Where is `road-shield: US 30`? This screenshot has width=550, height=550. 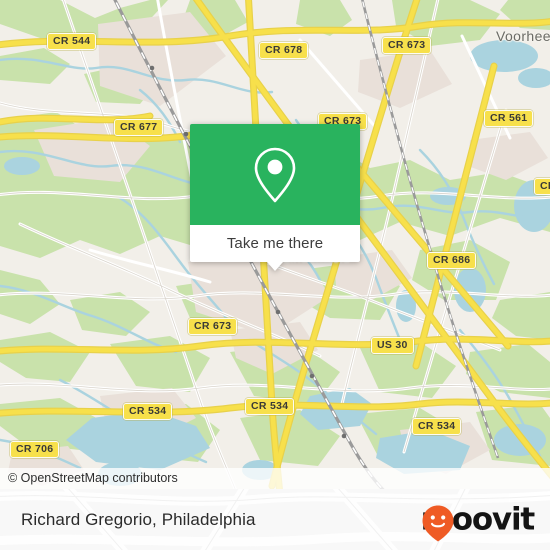 road-shield: US 30 is located at coordinates (392, 345).